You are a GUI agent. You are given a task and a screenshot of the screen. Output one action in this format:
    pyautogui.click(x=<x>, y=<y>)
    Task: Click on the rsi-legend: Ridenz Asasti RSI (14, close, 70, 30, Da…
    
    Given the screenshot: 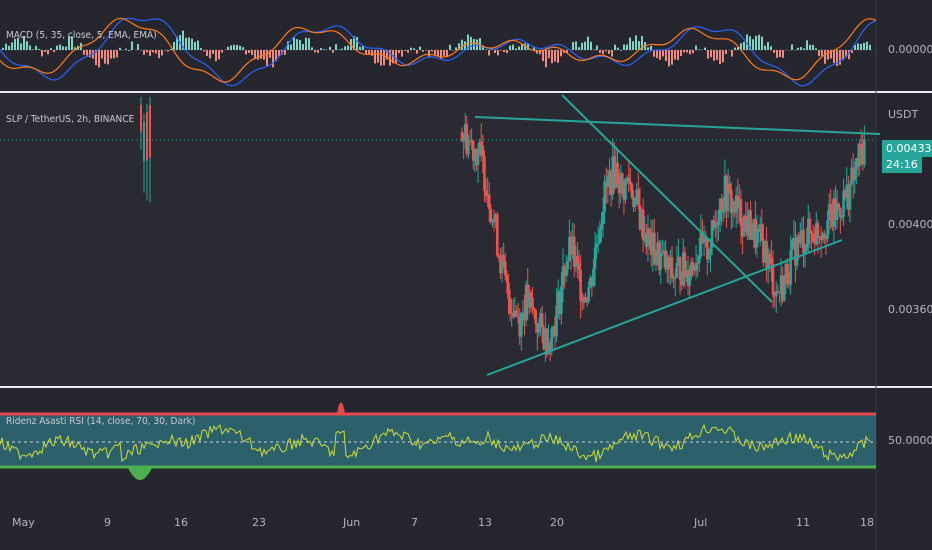 What is the action you would take?
    pyautogui.click(x=100, y=421)
    